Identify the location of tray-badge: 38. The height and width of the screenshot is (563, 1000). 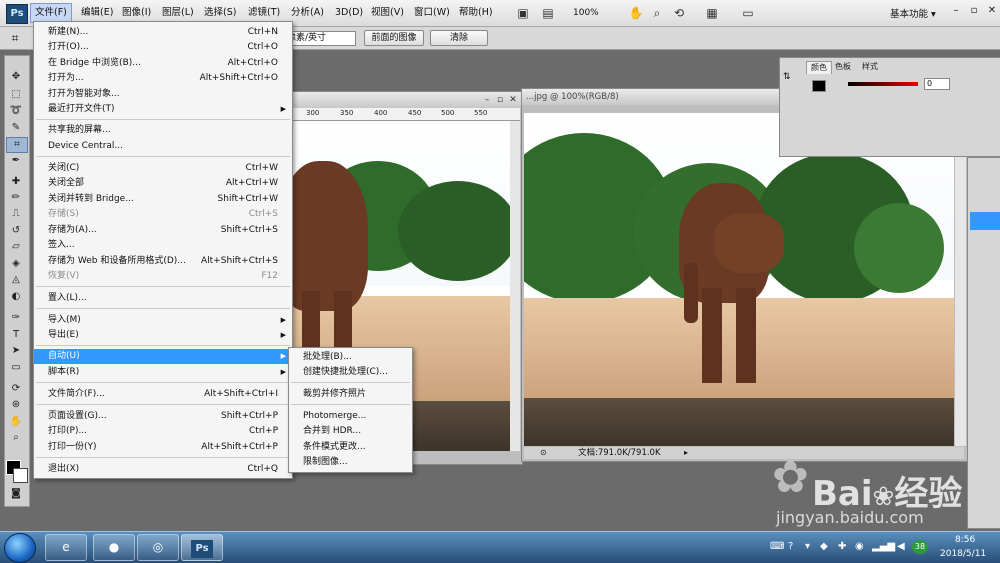
(920, 547).